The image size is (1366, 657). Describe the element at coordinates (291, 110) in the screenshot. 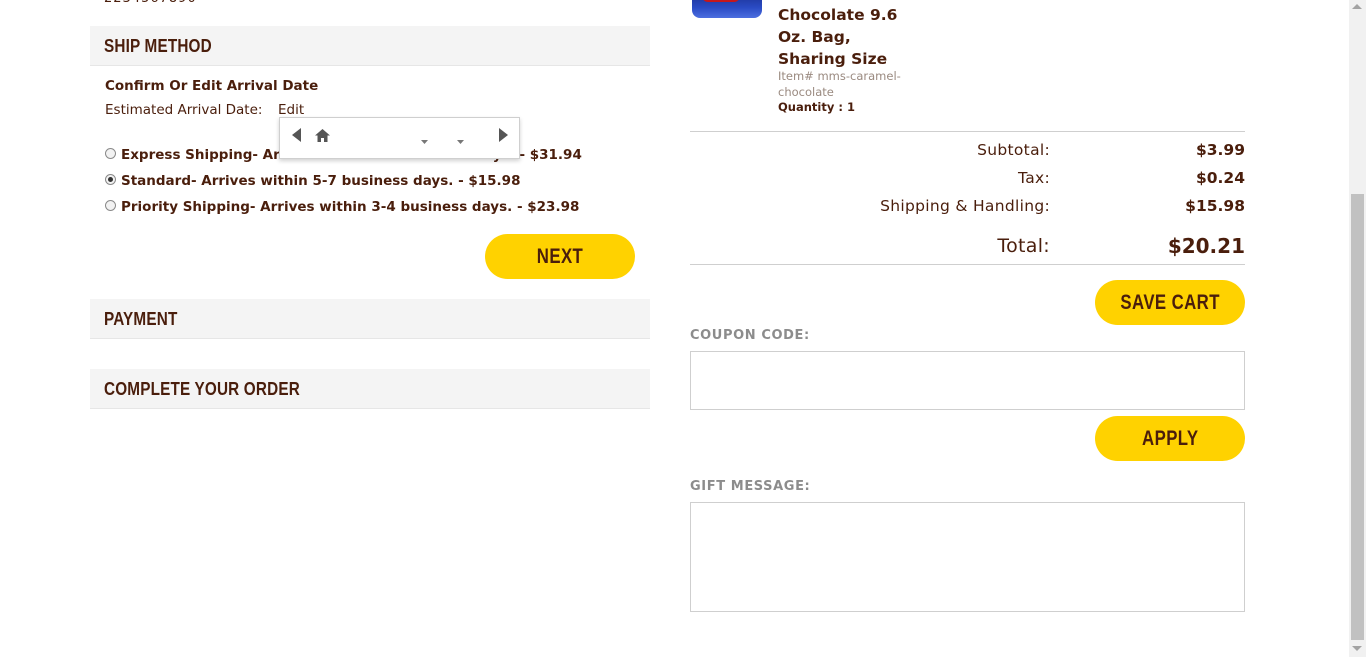

I see `edit-arrival-date-link: Edit` at that location.